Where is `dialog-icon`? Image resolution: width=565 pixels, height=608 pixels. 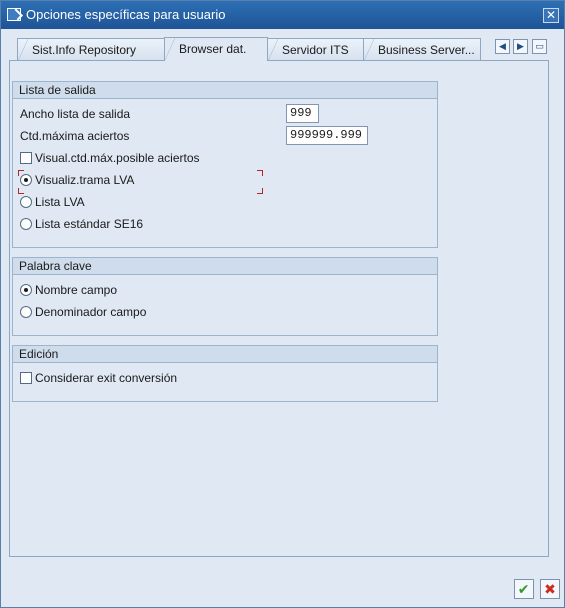 dialog-icon is located at coordinates (14, 14).